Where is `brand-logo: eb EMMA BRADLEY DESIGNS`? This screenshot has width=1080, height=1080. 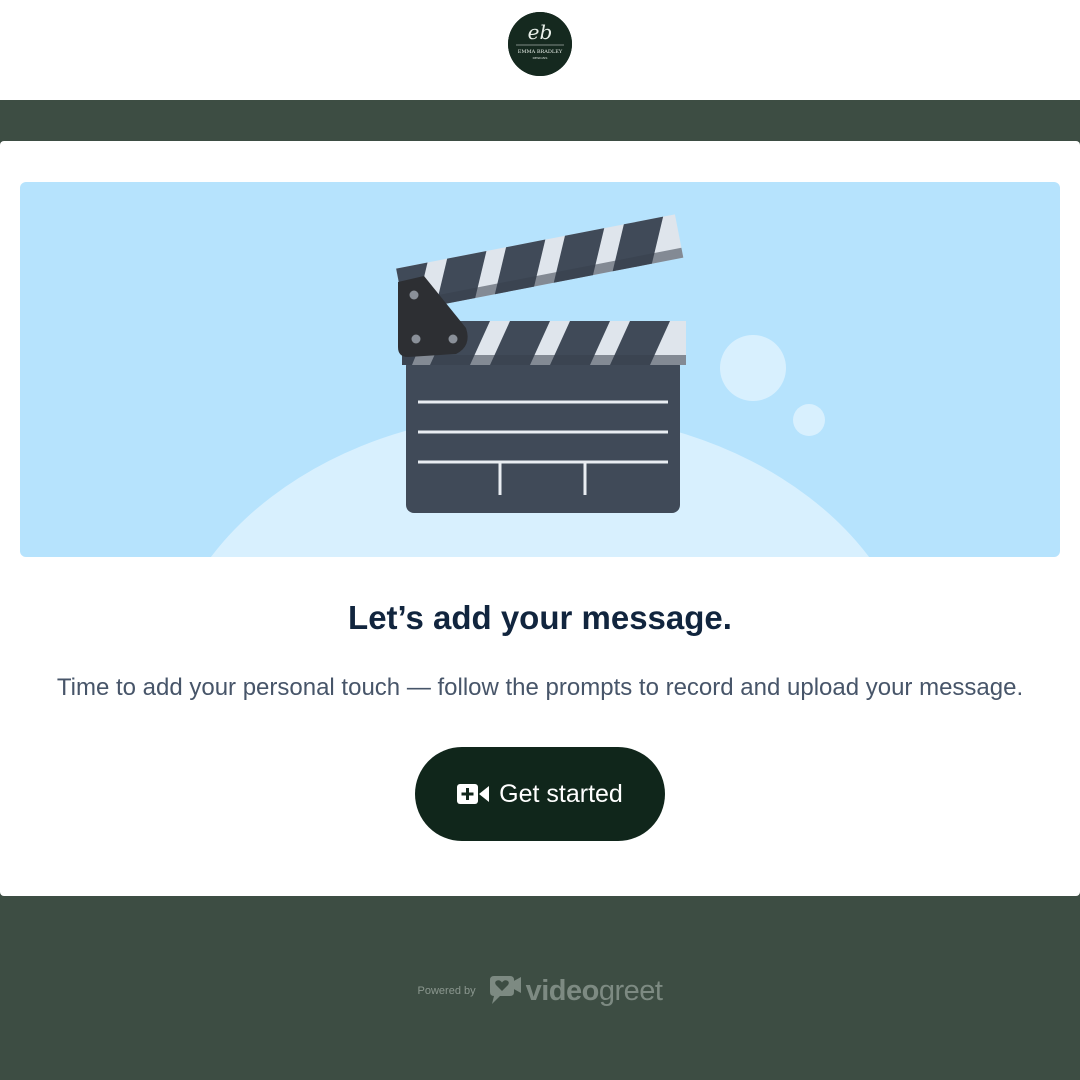 brand-logo: eb EMMA BRADLEY DESIGNS is located at coordinates (540, 44).